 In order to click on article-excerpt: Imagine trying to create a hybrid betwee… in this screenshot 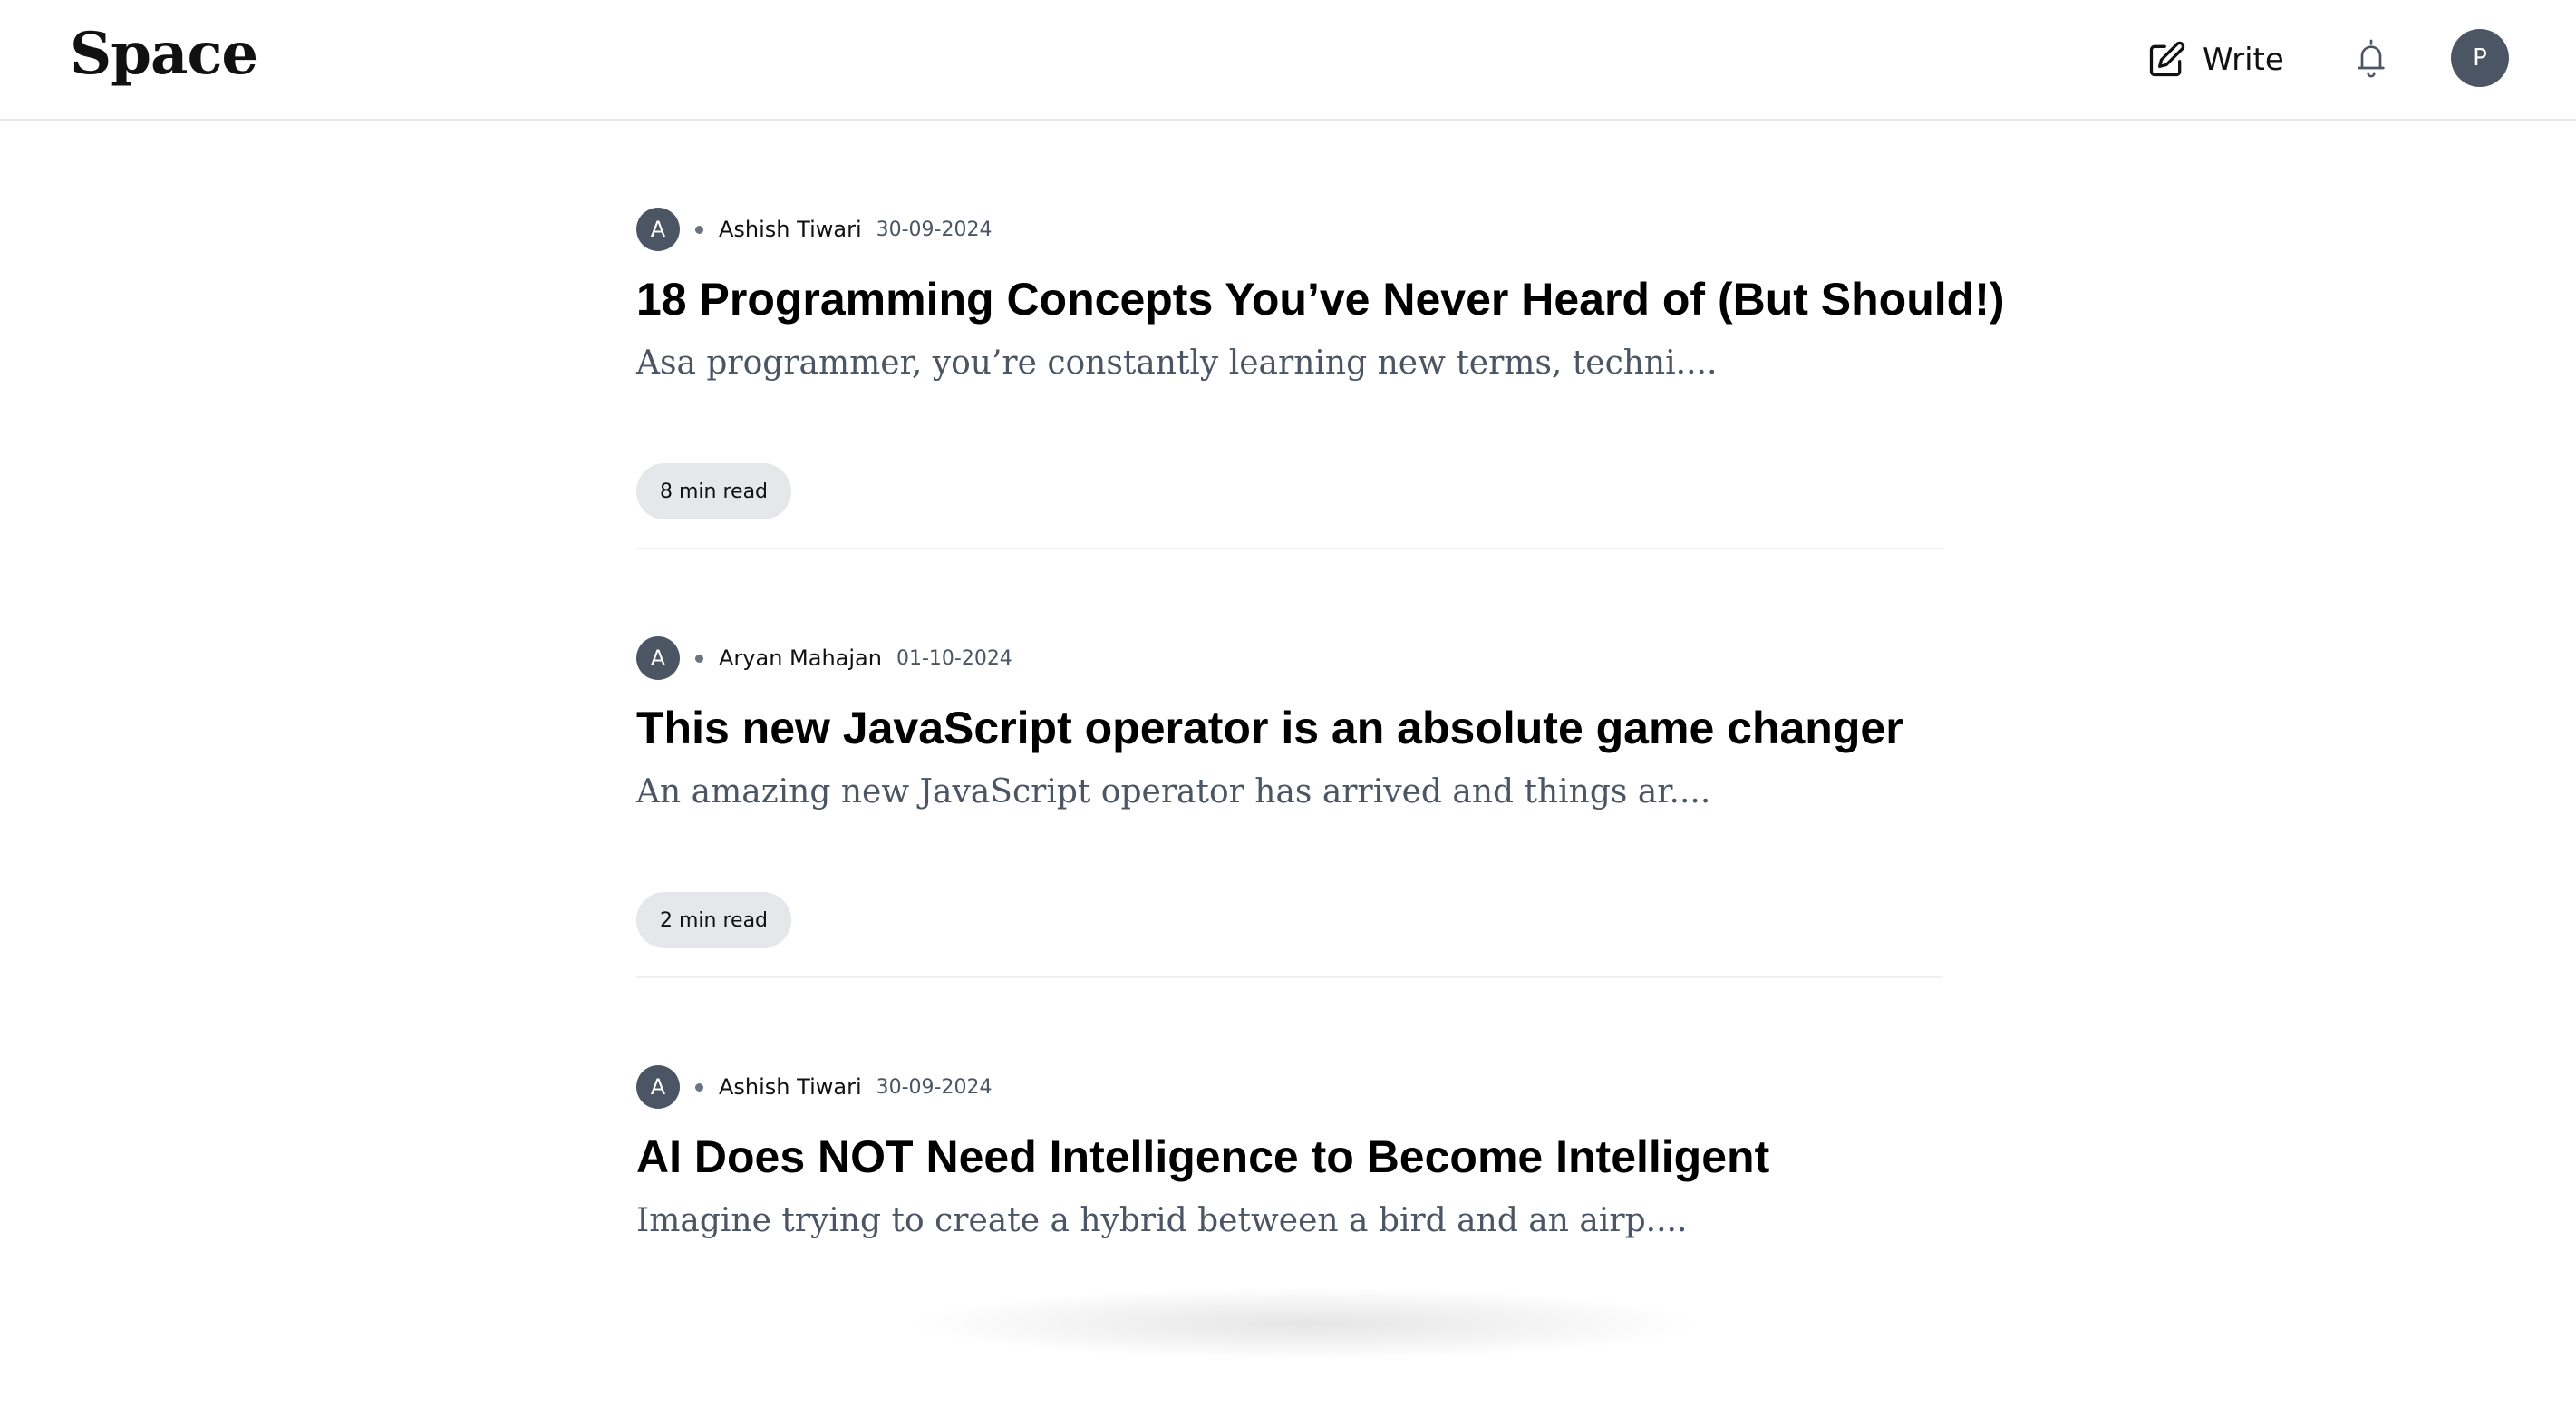, I will do `click(1162, 1220)`.